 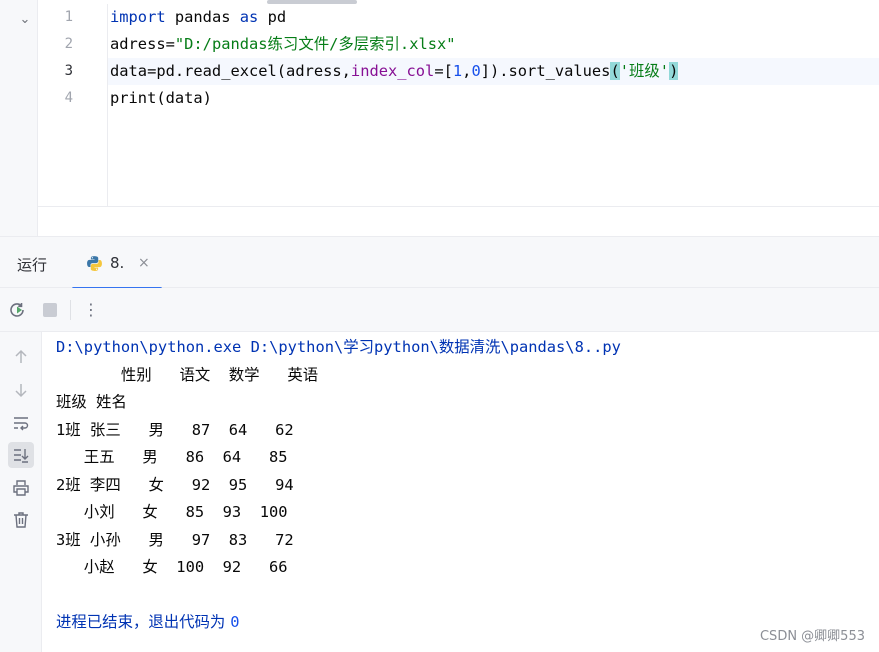 What do you see at coordinates (18, 310) in the screenshot?
I see `rerun-icon` at bounding box center [18, 310].